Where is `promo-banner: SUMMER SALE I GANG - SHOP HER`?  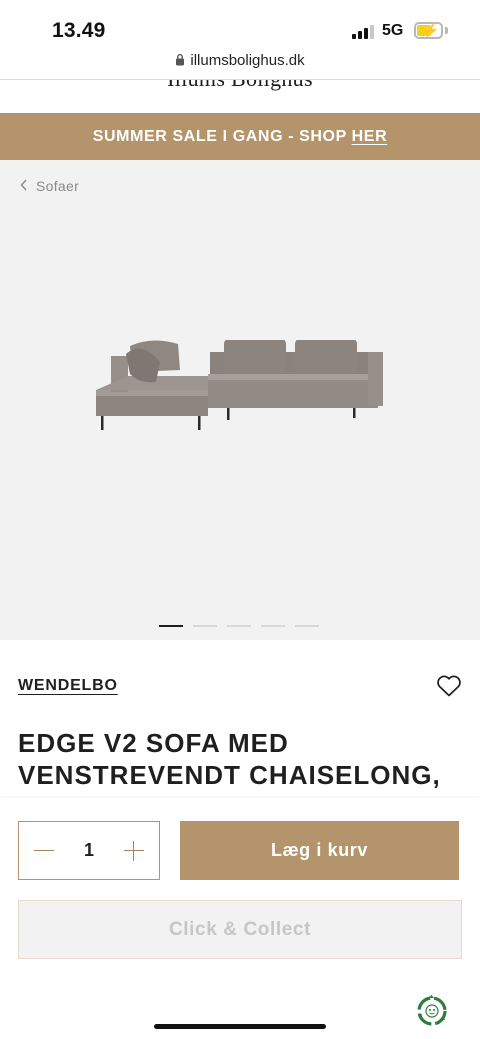 promo-banner: SUMMER SALE I GANG - SHOP HER is located at coordinates (240, 136).